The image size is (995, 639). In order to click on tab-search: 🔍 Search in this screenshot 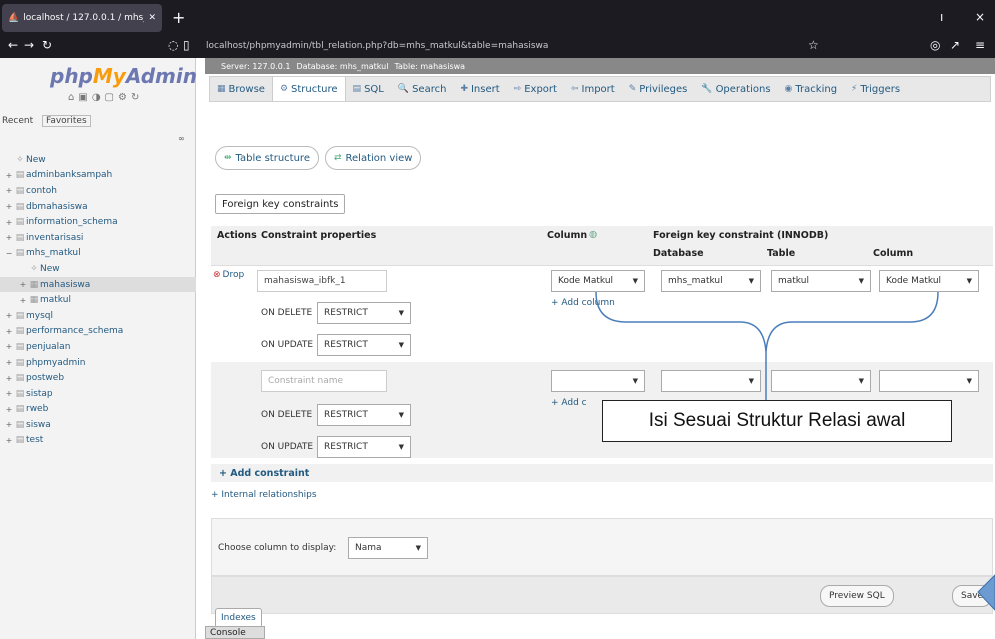, I will do `click(422, 89)`.